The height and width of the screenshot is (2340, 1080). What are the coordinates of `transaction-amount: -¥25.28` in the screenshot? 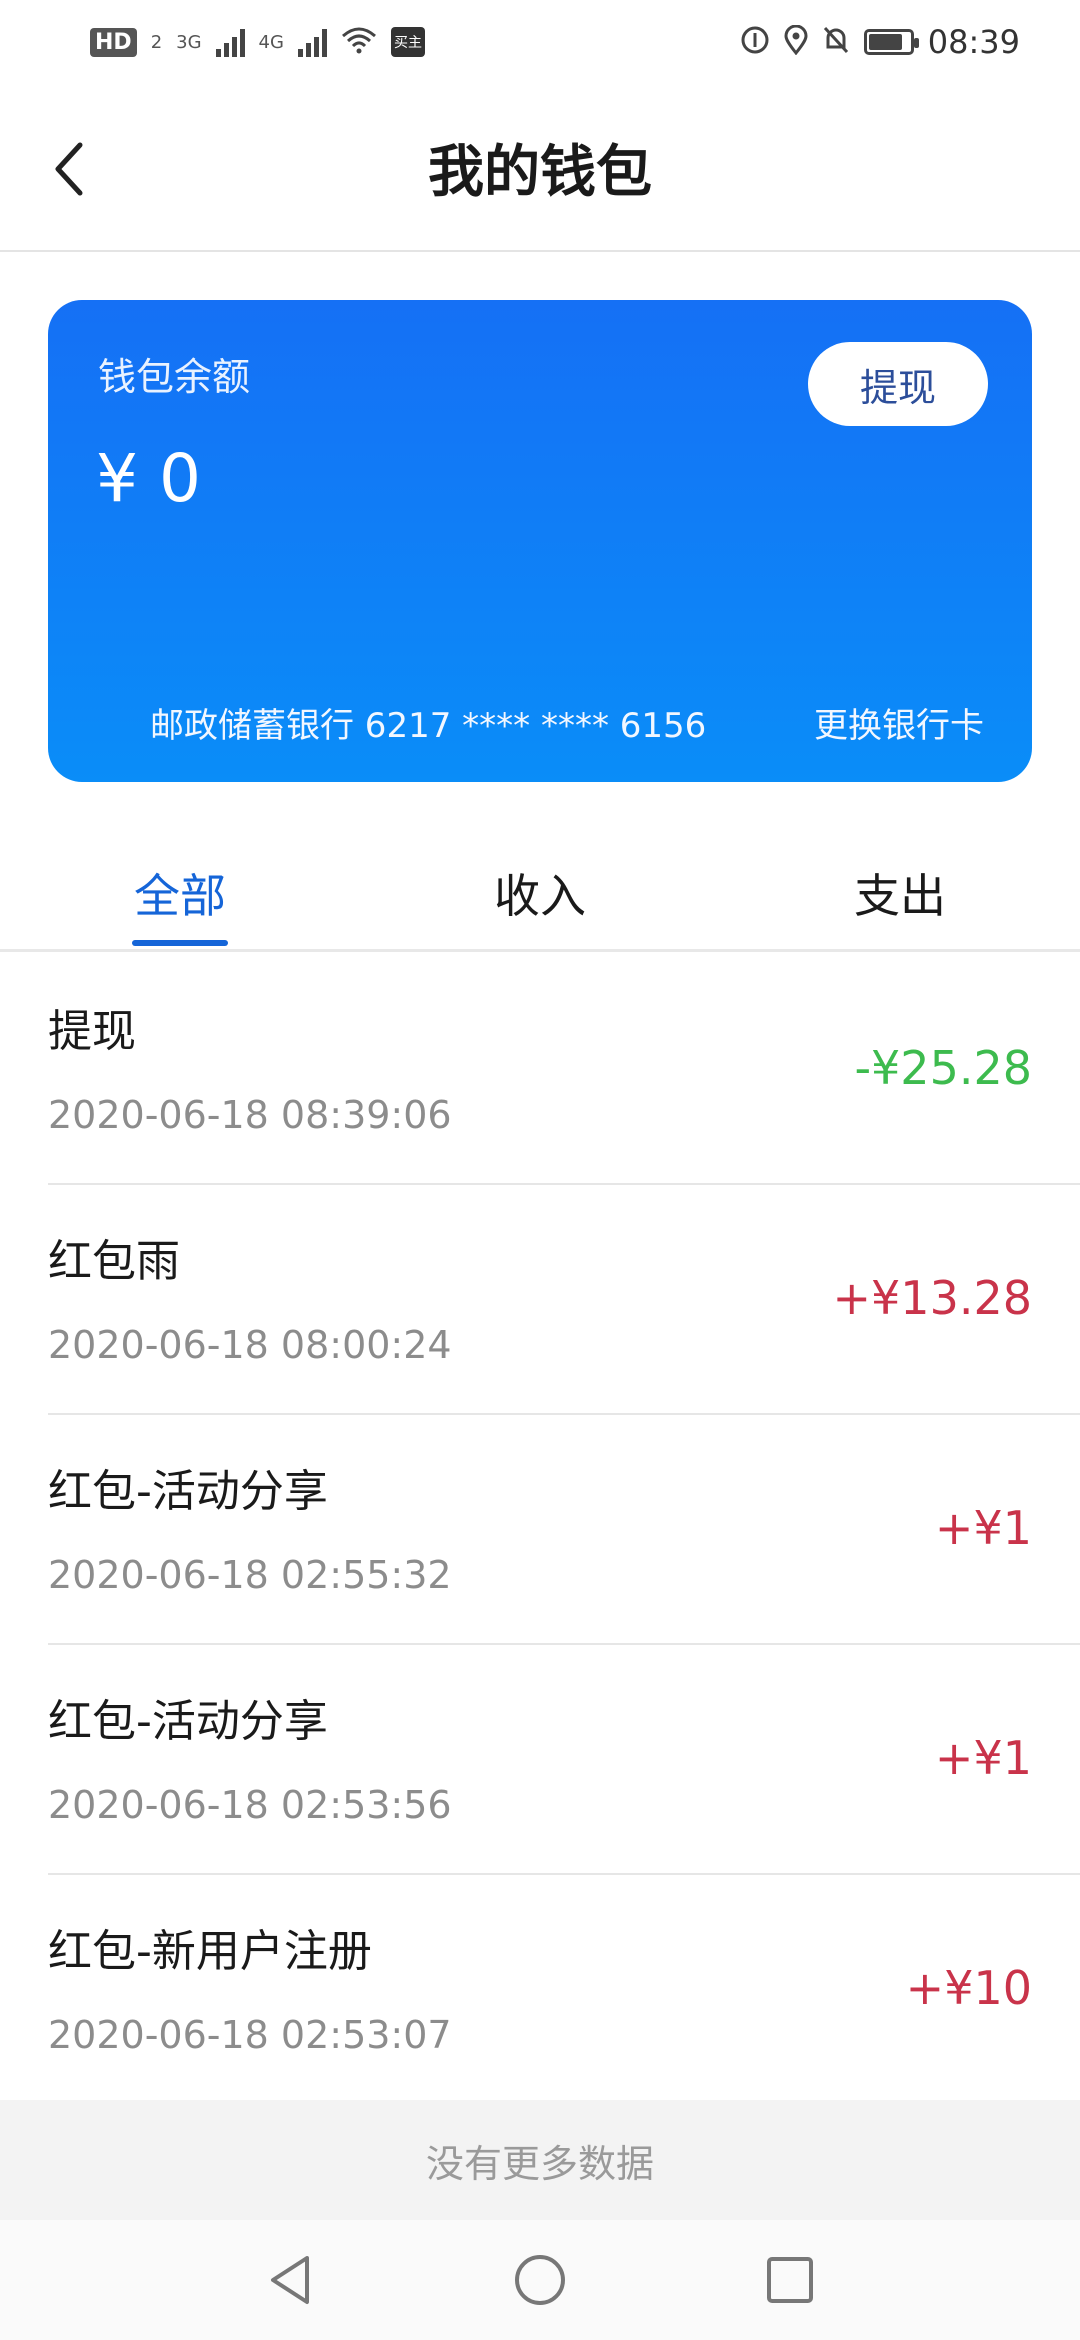 It's located at (943, 1068).